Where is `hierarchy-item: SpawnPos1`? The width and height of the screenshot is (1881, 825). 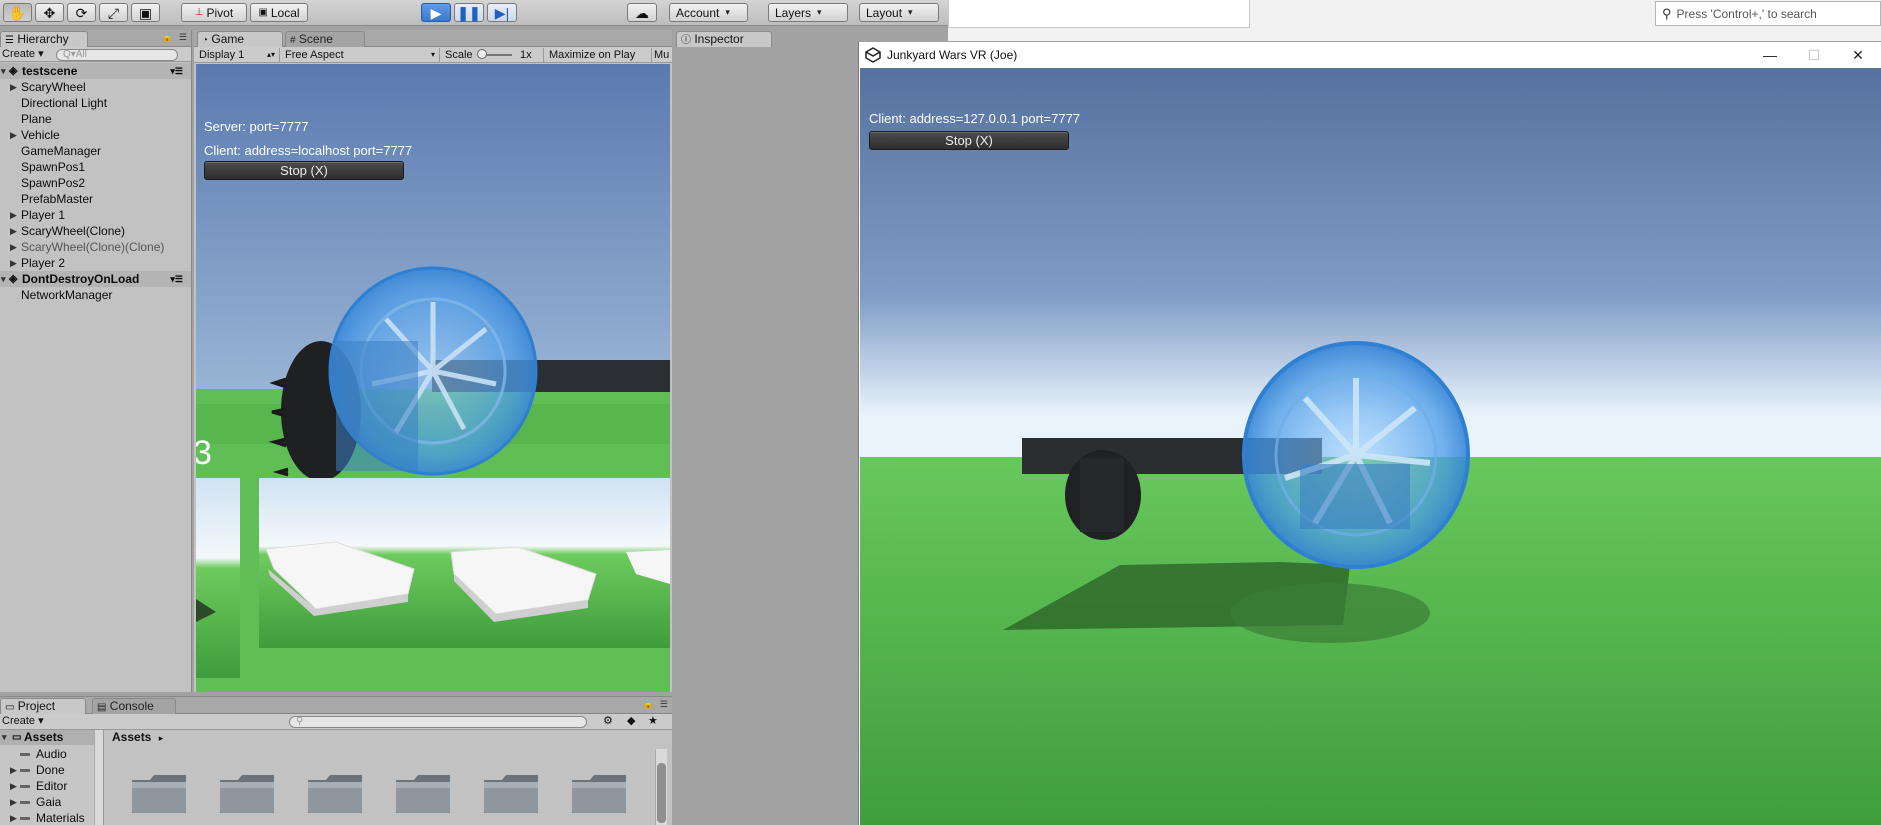 hierarchy-item: SpawnPos1 is located at coordinates (95, 167).